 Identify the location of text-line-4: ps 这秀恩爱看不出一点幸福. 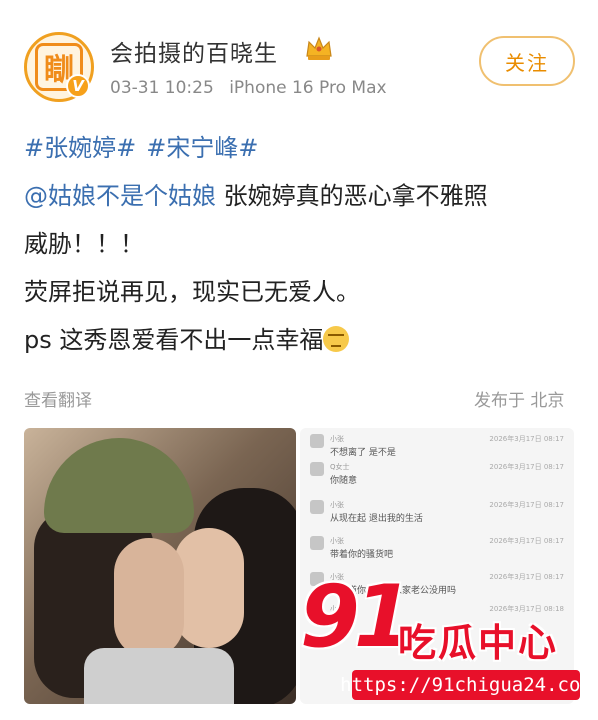
(304, 340).